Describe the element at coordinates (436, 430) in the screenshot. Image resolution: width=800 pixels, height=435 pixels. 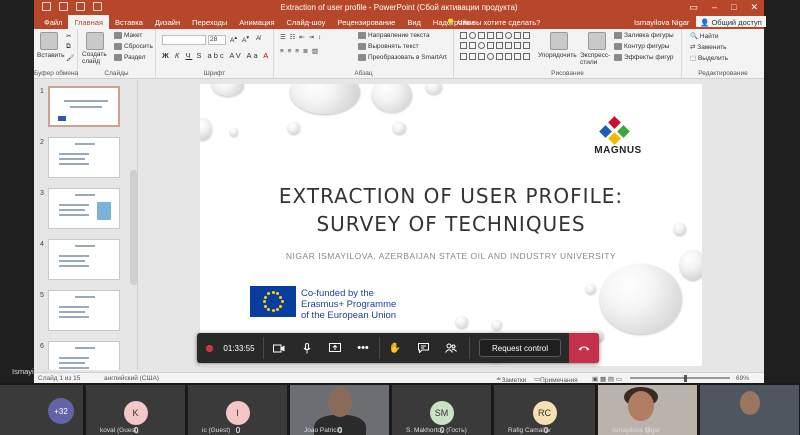
I see `participant-name: S. Makhortov (Гость)` at that location.